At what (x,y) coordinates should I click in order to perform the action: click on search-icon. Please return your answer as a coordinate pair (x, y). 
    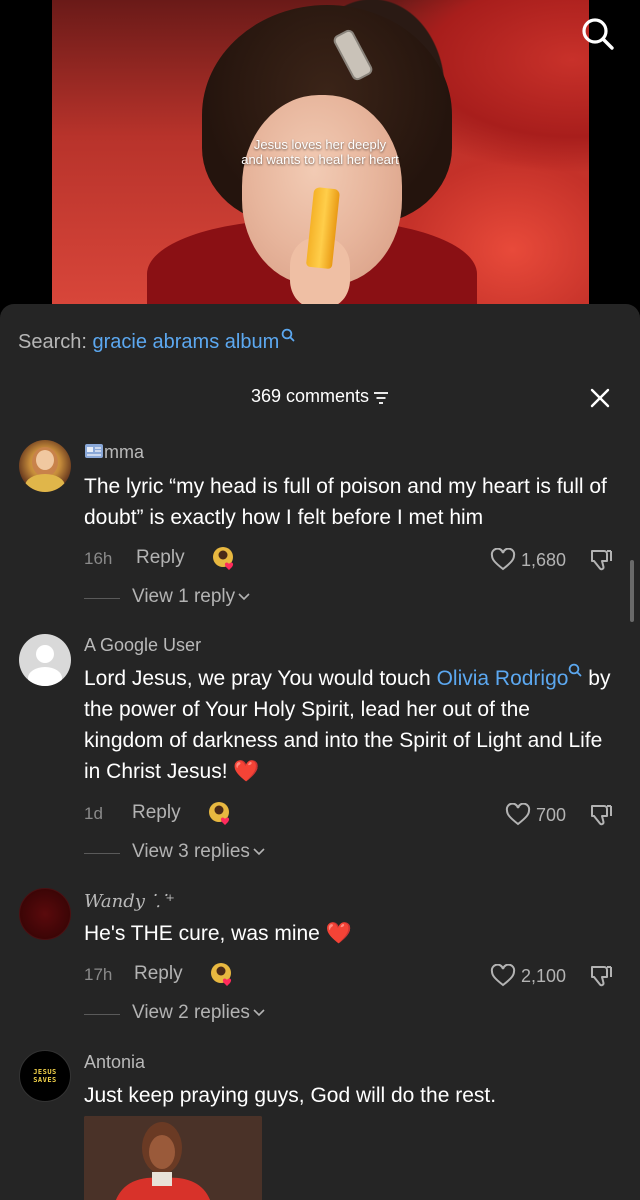
    Looking at the image, I should click on (598, 34).